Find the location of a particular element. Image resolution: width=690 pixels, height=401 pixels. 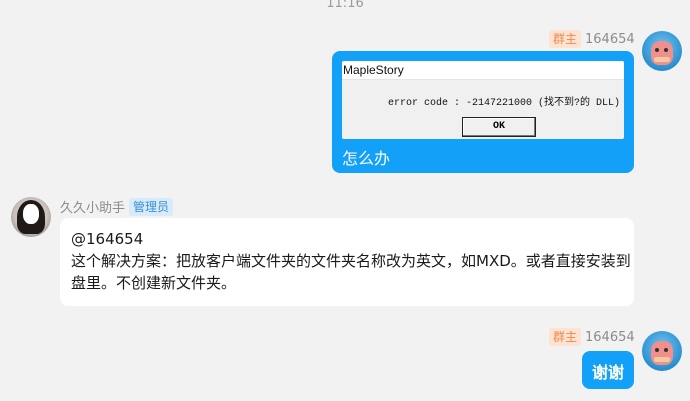

admin-badge: 管理员 is located at coordinates (151, 206).